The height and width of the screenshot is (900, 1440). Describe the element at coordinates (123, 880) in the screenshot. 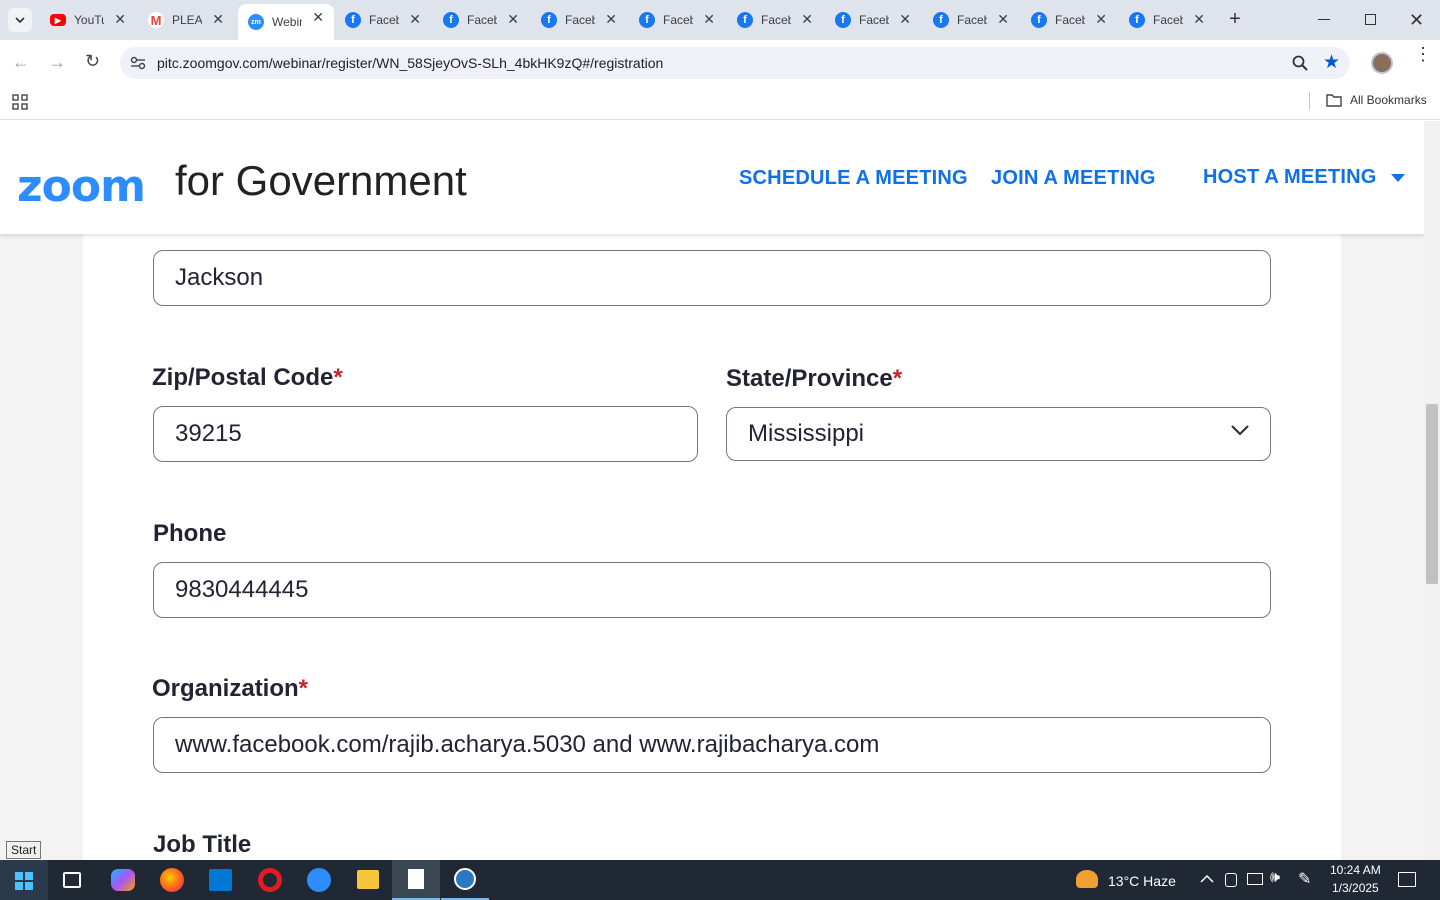

I see `copilot-icon` at that location.